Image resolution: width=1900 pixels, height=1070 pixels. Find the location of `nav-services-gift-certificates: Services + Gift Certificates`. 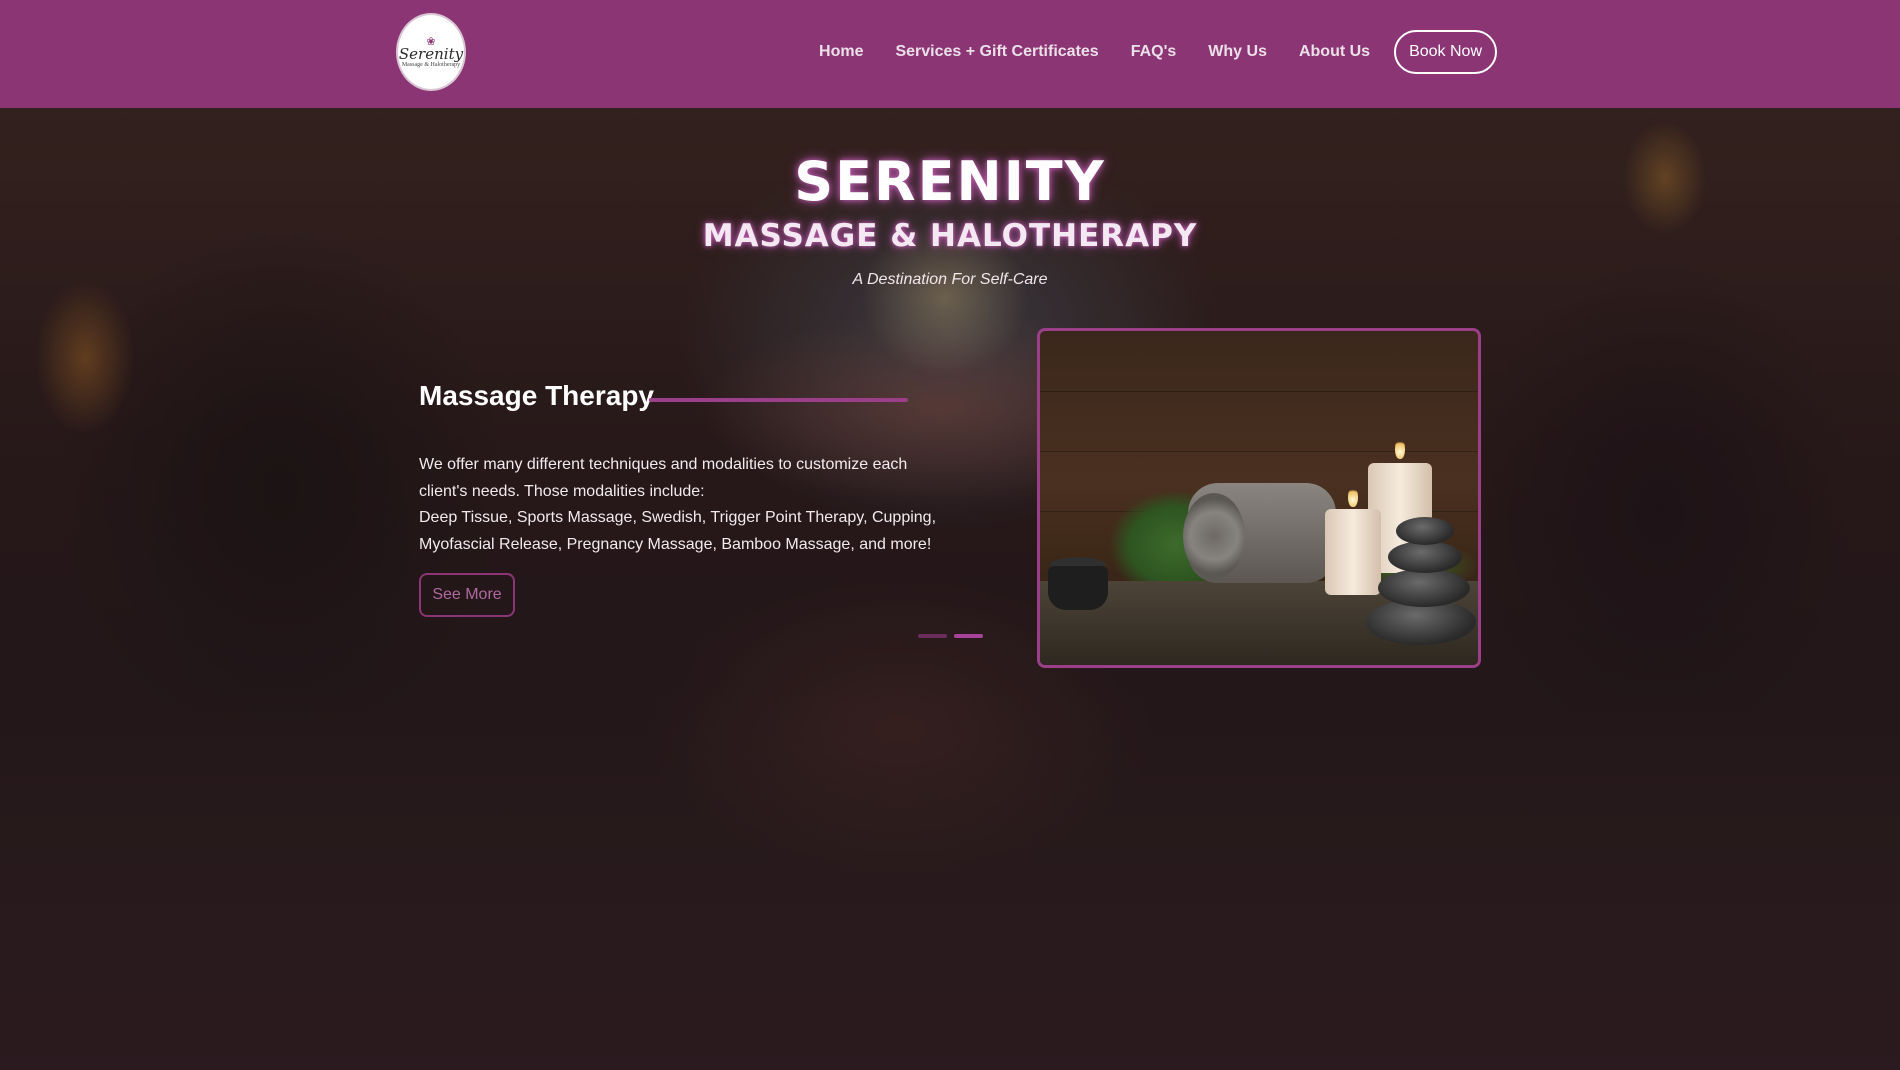

nav-services-gift-certificates: Services + Gift Certificates is located at coordinates (996, 52).